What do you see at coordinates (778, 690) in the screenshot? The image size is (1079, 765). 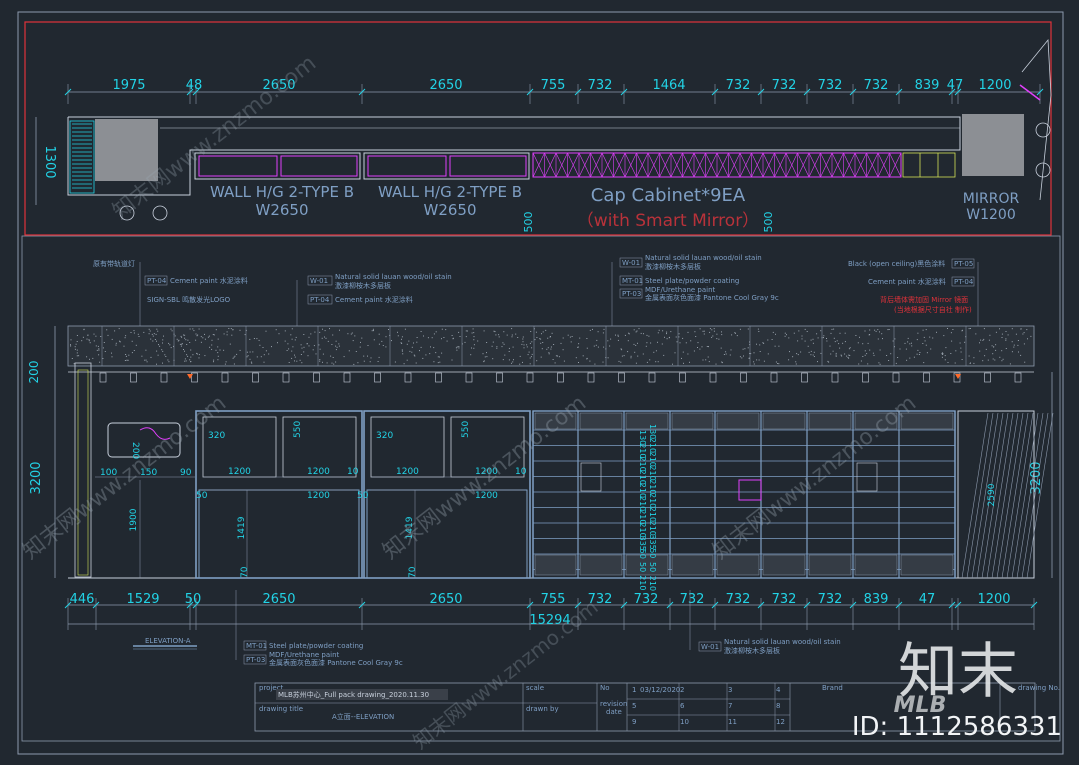 I see `rev-number: 4` at bounding box center [778, 690].